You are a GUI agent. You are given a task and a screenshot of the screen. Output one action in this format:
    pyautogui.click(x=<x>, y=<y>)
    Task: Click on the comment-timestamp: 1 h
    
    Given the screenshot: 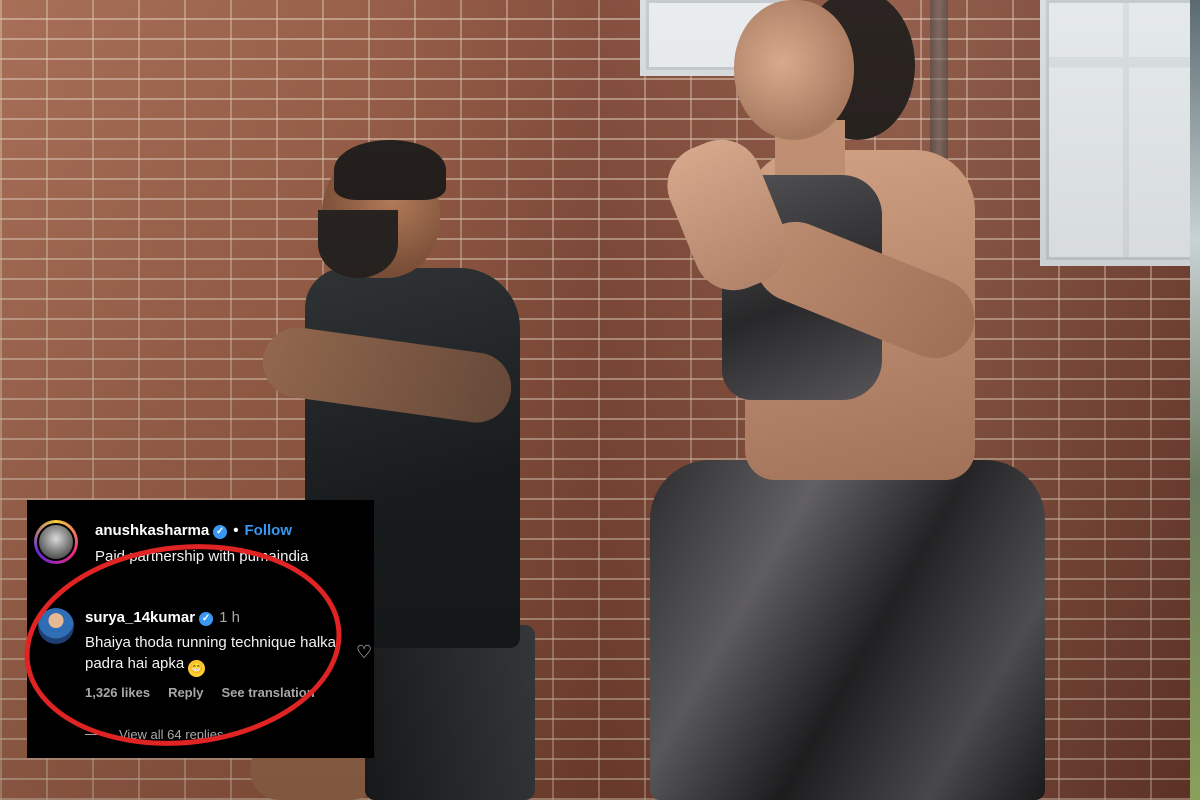 What is the action you would take?
    pyautogui.click(x=229, y=617)
    